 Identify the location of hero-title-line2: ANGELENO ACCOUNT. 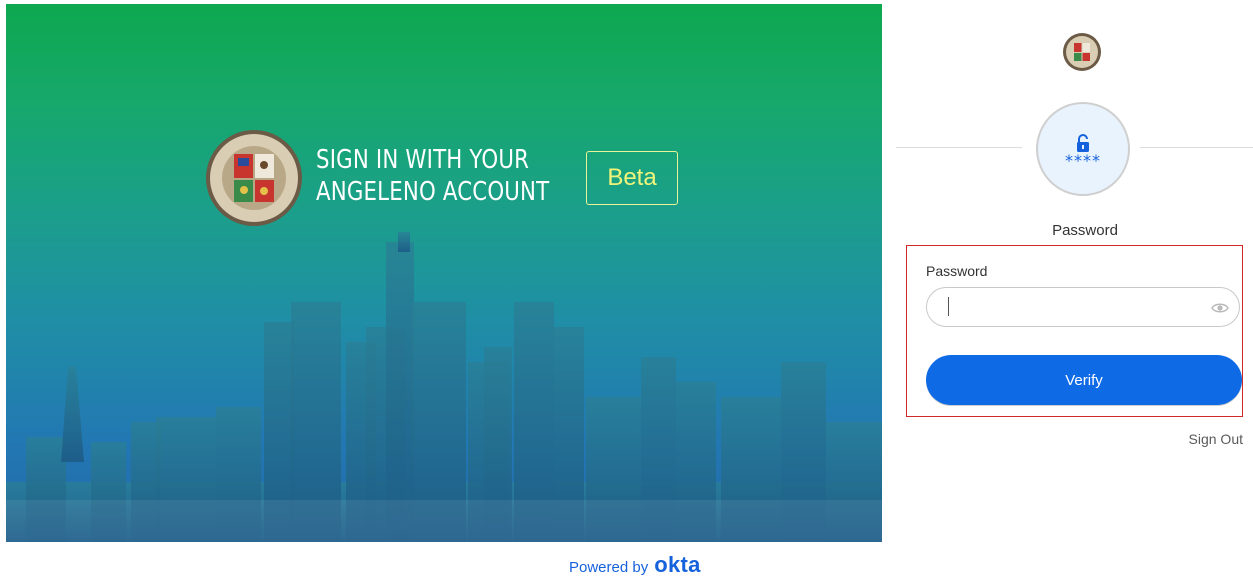
(433, 192).